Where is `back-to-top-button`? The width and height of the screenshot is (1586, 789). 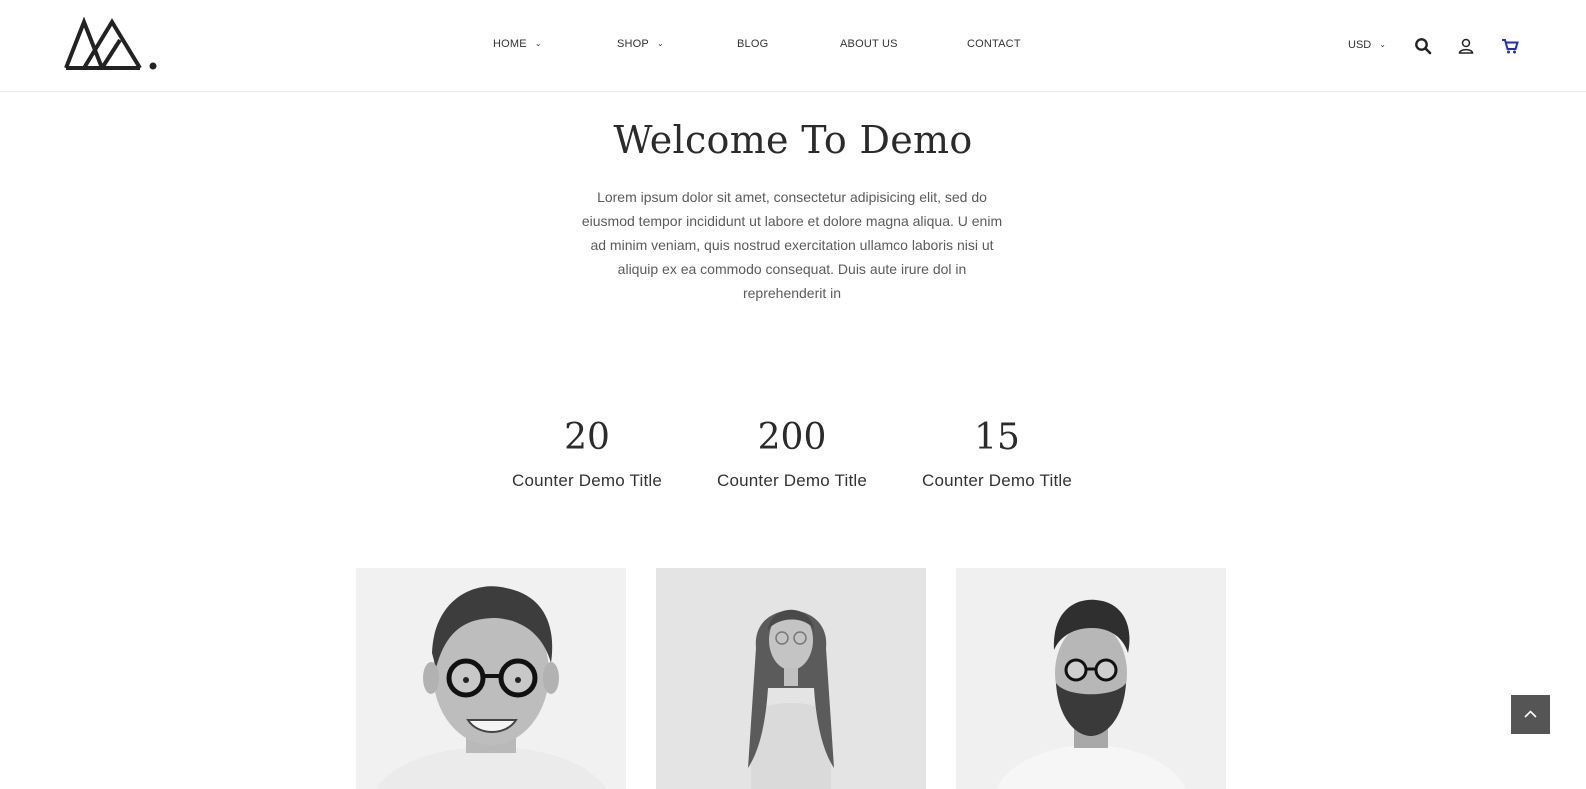 back-to-top-button is located at coordinates (1530, 714).